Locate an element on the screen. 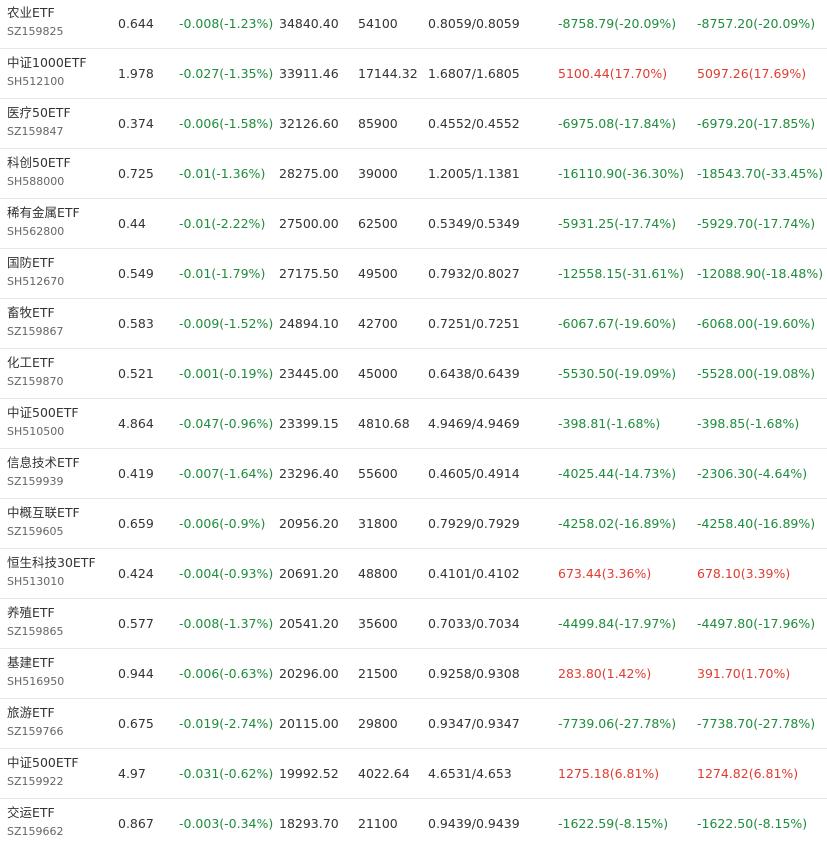 The image size is (827, 849). market-value-cell: 20115.00 is located at coordinates (309, 723).